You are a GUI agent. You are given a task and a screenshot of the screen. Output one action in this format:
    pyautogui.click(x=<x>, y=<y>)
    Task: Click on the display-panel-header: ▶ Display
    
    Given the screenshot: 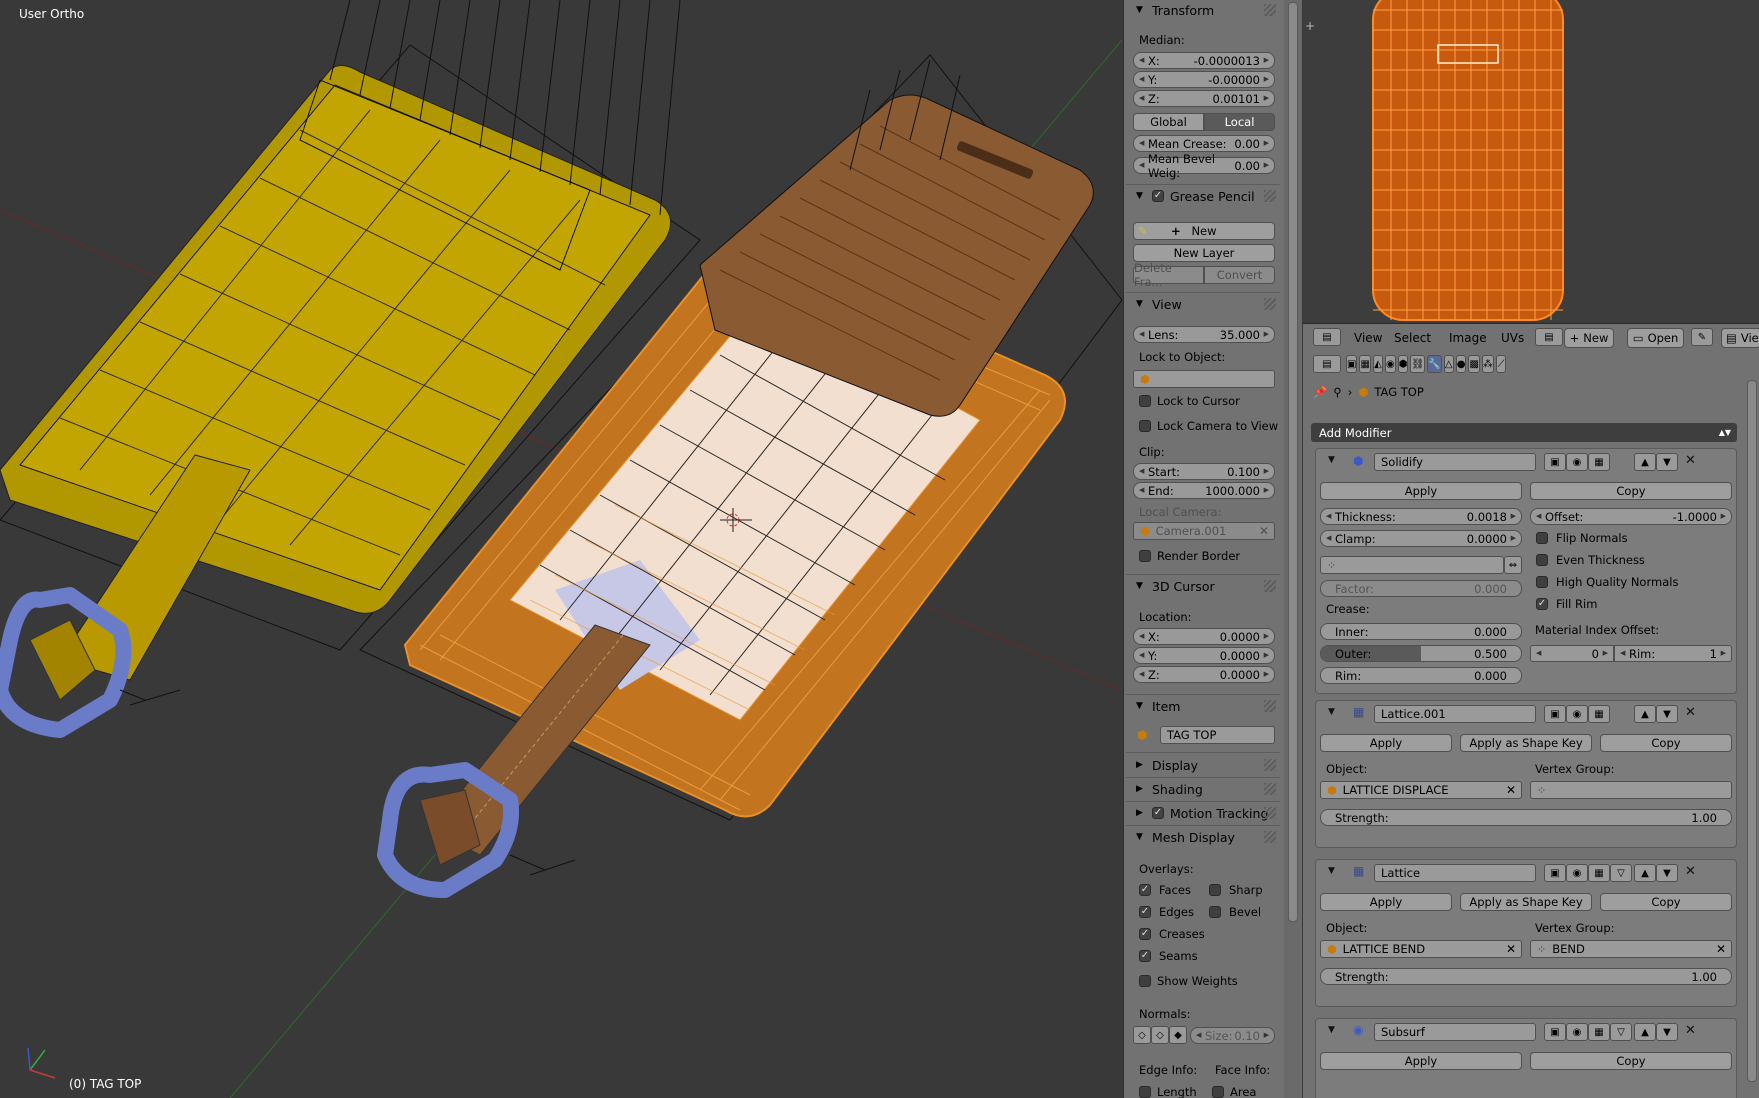 What is the action you would take?
    pyautogui.click(x=1203, y=765)
    